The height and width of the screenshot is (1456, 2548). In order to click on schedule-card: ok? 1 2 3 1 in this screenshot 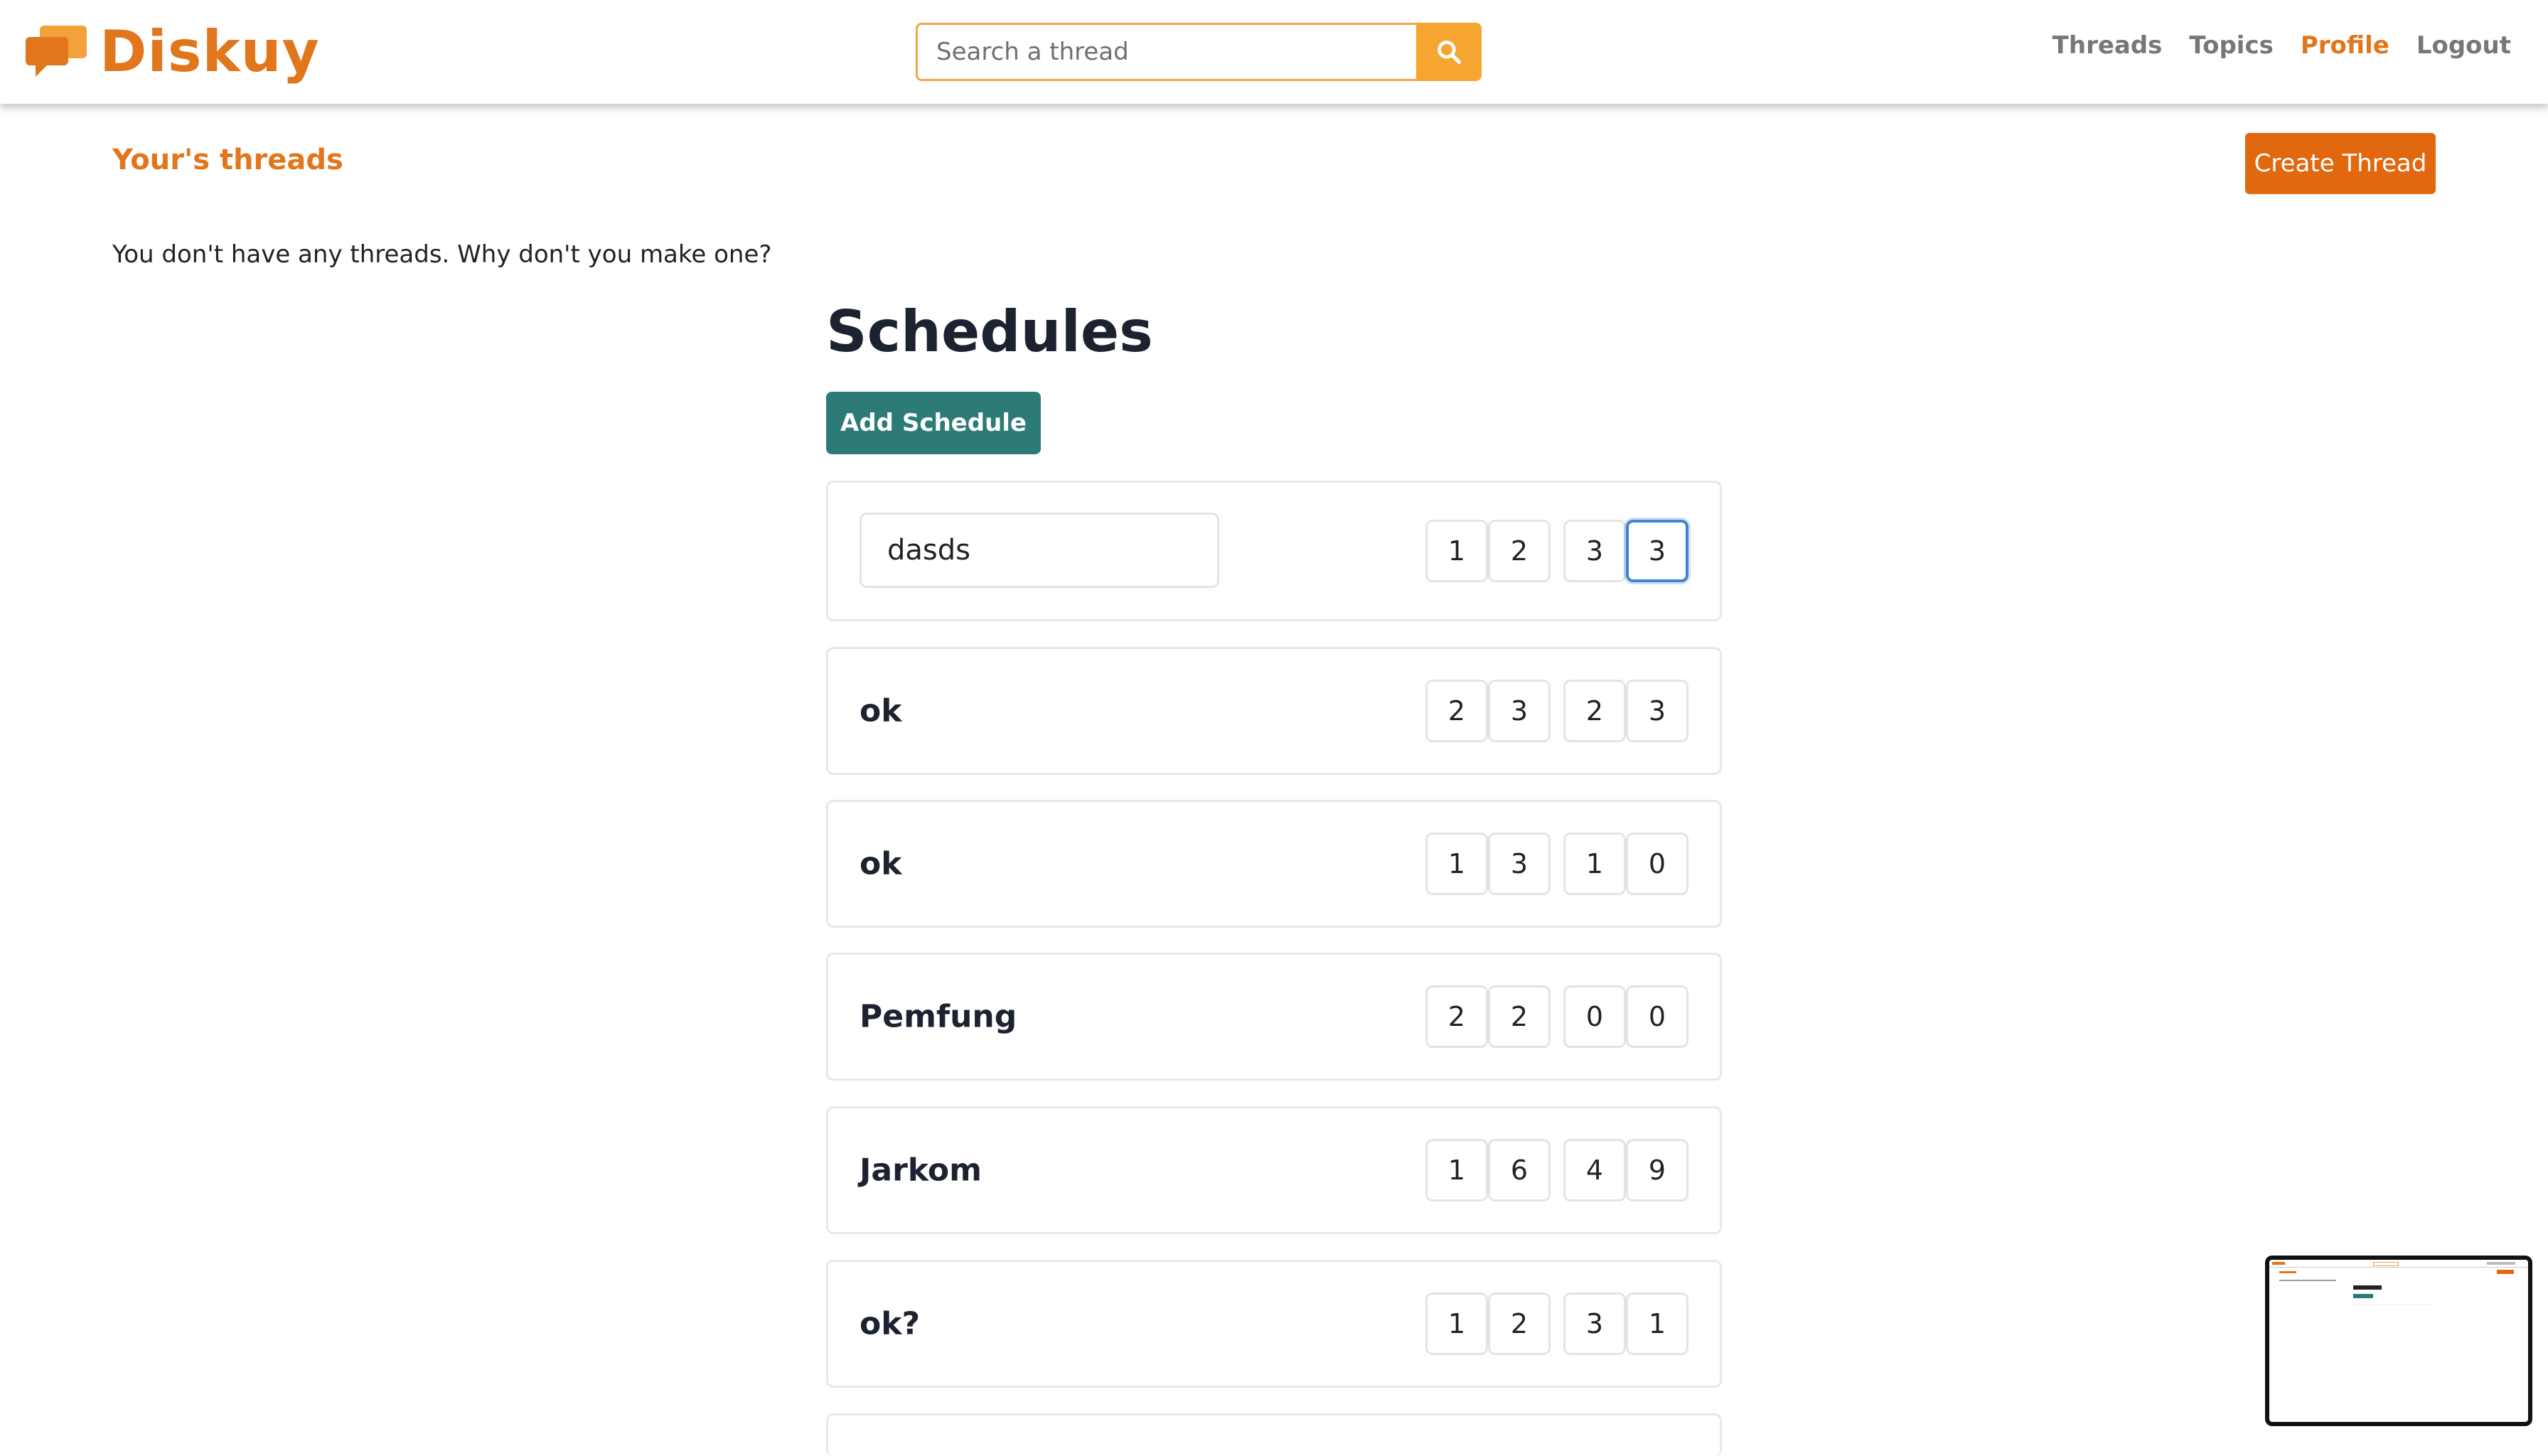, I will do `click(1274, 1324)`.